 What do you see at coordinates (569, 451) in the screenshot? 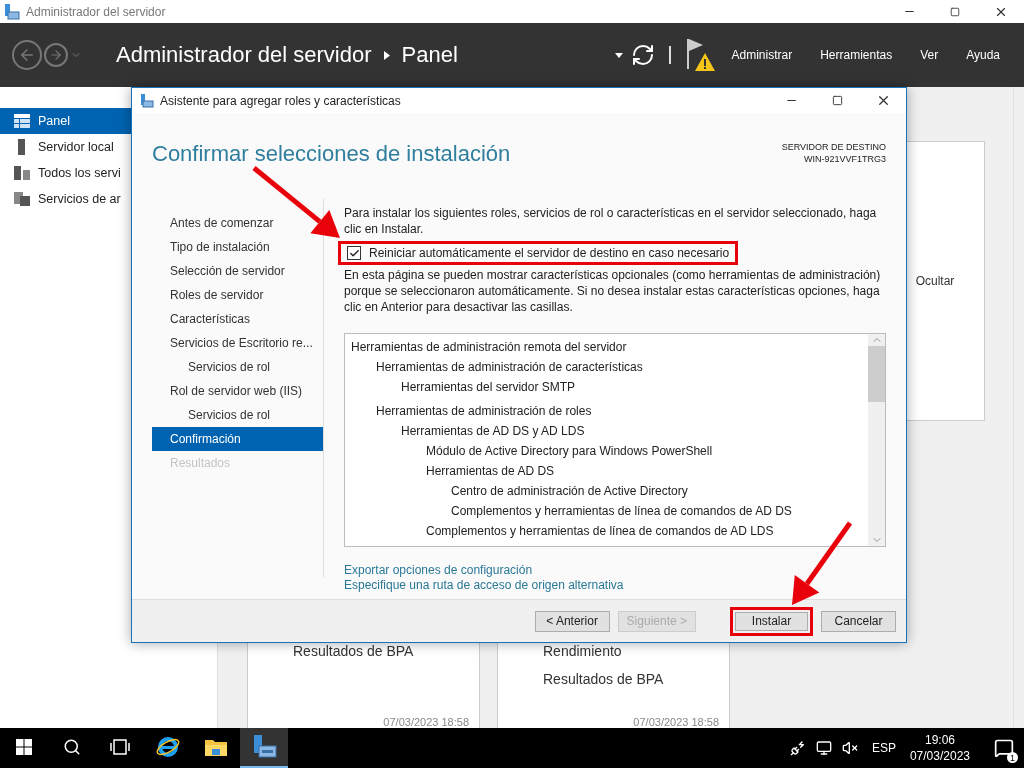
I see `feature-item: Módulo de Active Directory para Windows PowerShell` at bounding box center [569, 451].